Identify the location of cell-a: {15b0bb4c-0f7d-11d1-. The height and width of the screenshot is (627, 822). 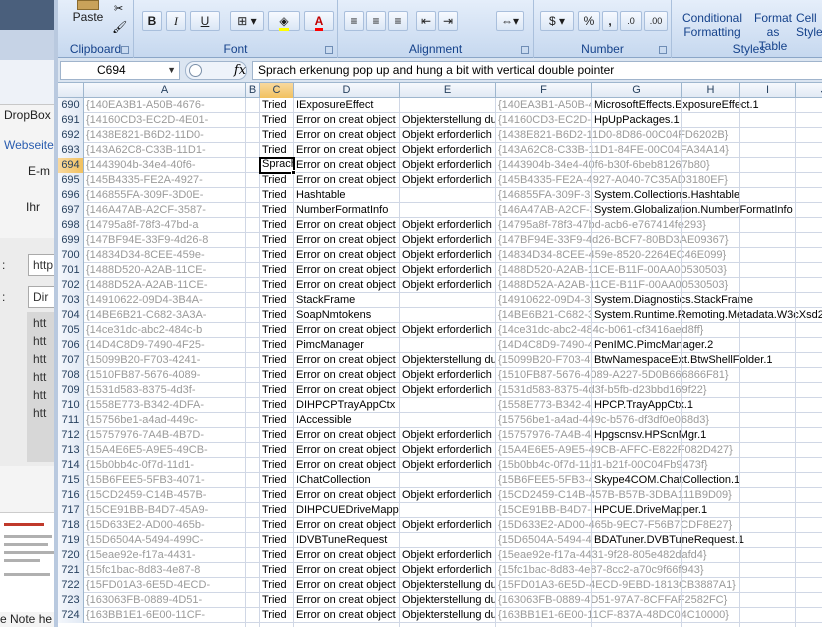
(165, 465).